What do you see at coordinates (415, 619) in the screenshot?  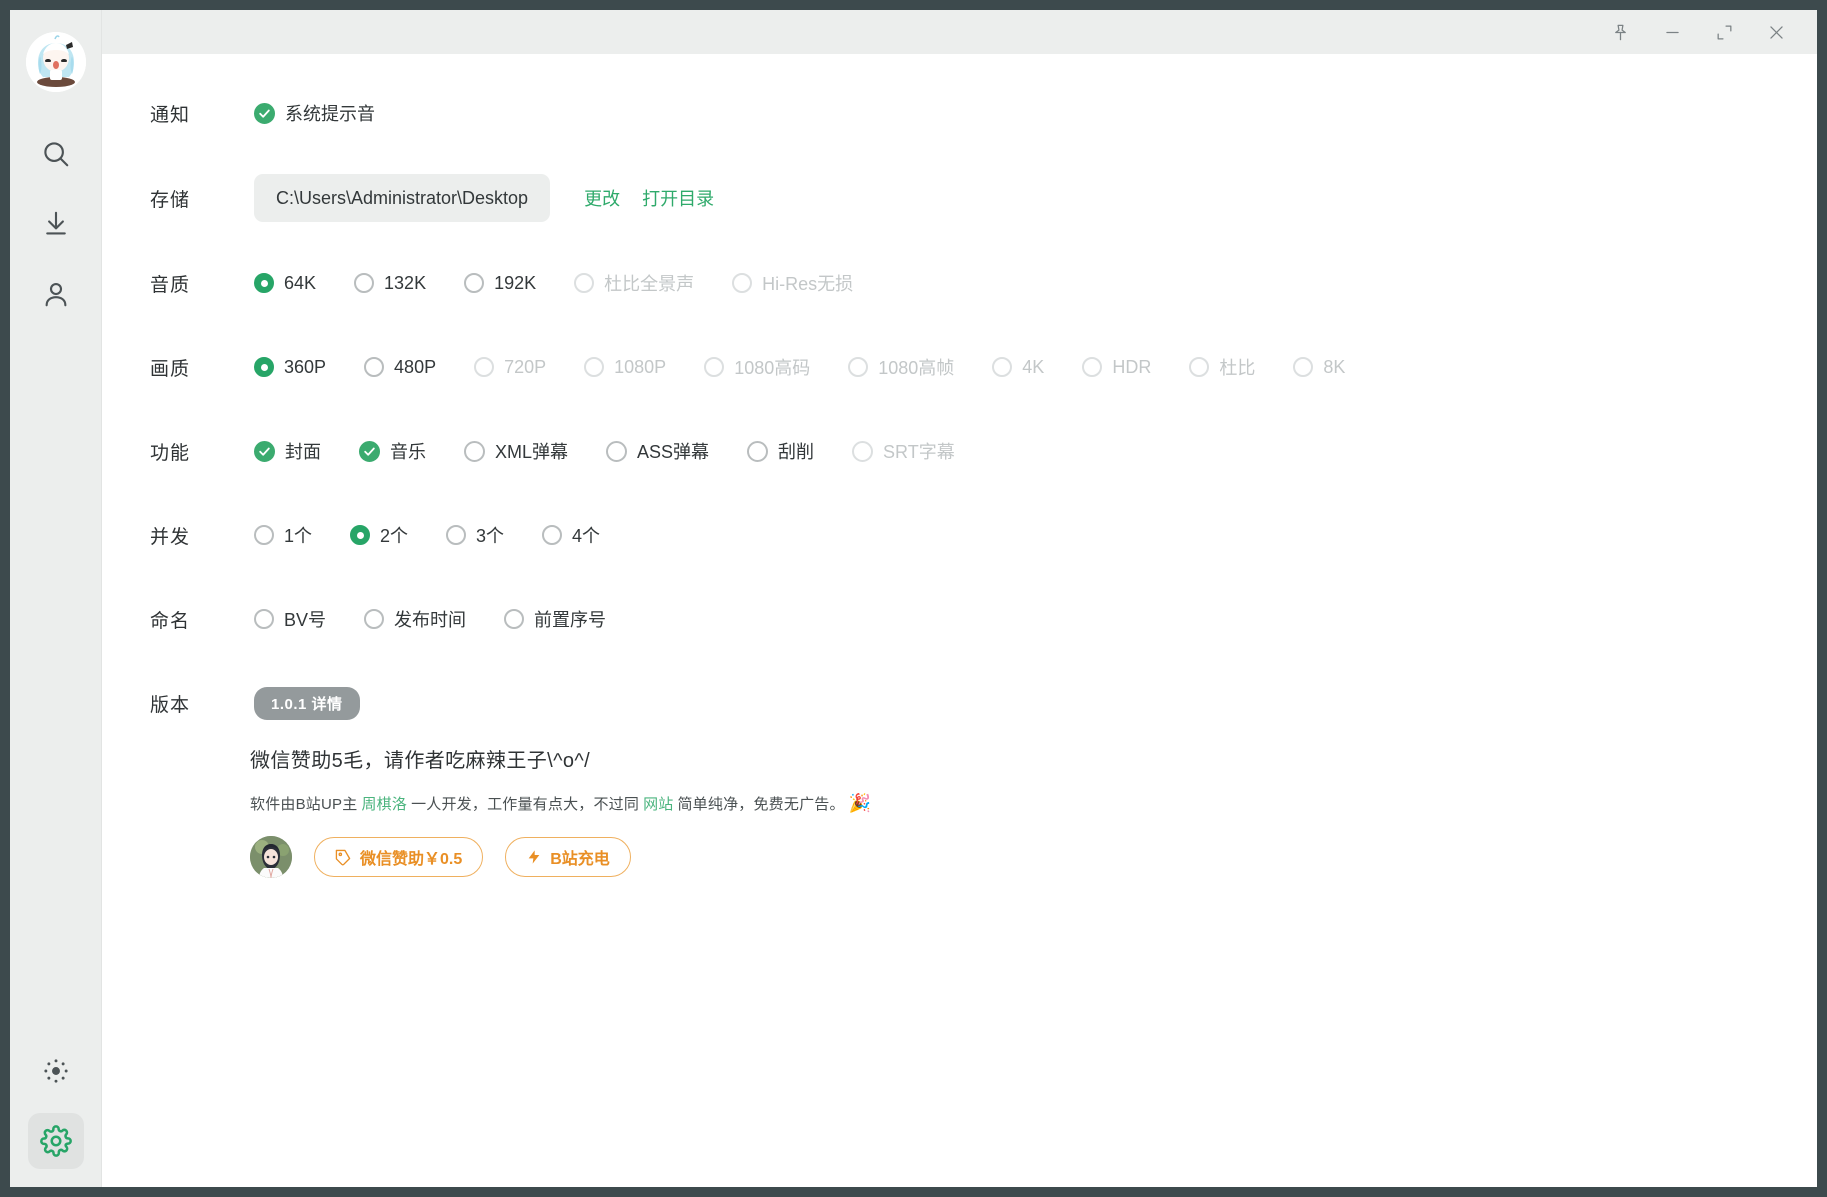 I see `radio-option: 发布时间` at bounding box center [415, 619].